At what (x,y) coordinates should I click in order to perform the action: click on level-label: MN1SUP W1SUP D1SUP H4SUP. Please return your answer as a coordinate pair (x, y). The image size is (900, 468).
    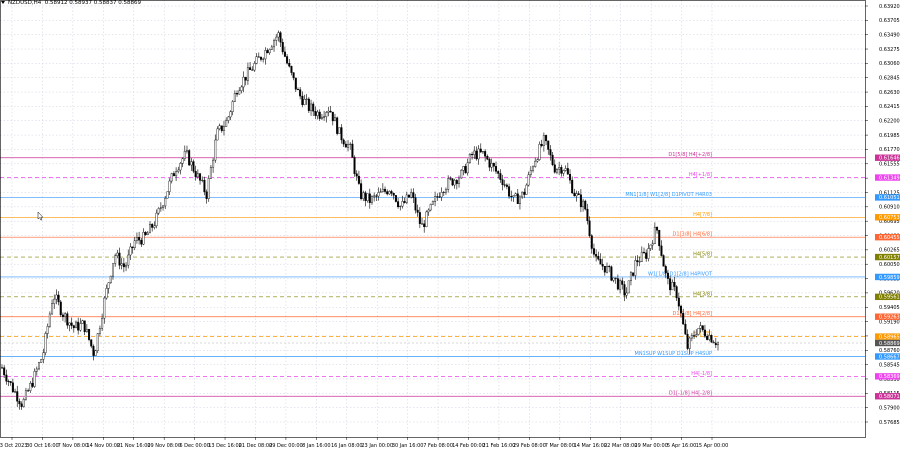
    Looking at the image, I should click on (674, 354).